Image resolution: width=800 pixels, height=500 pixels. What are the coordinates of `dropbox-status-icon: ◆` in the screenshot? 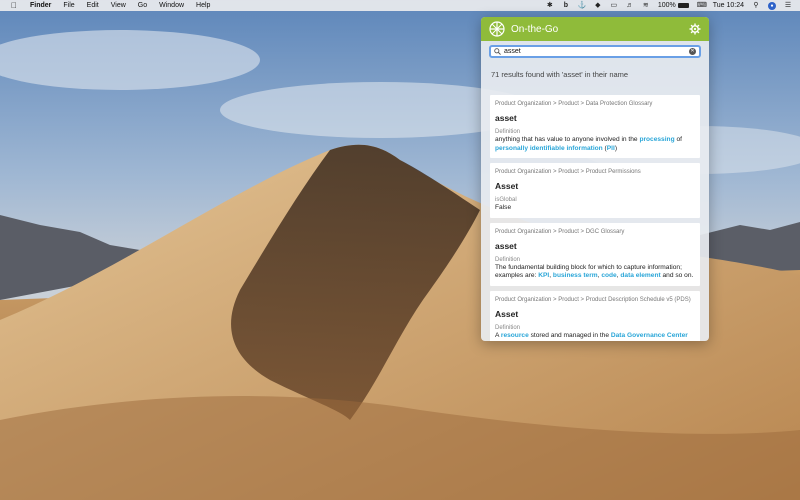 It's located at (598, 6).